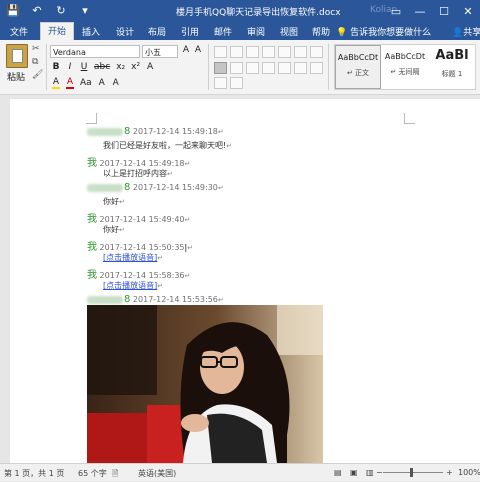 This screenshot has height=482, width=480. Describe the element at coordinates (102, 83) in the screenshot. I see `char-shading-button: A` at that location.